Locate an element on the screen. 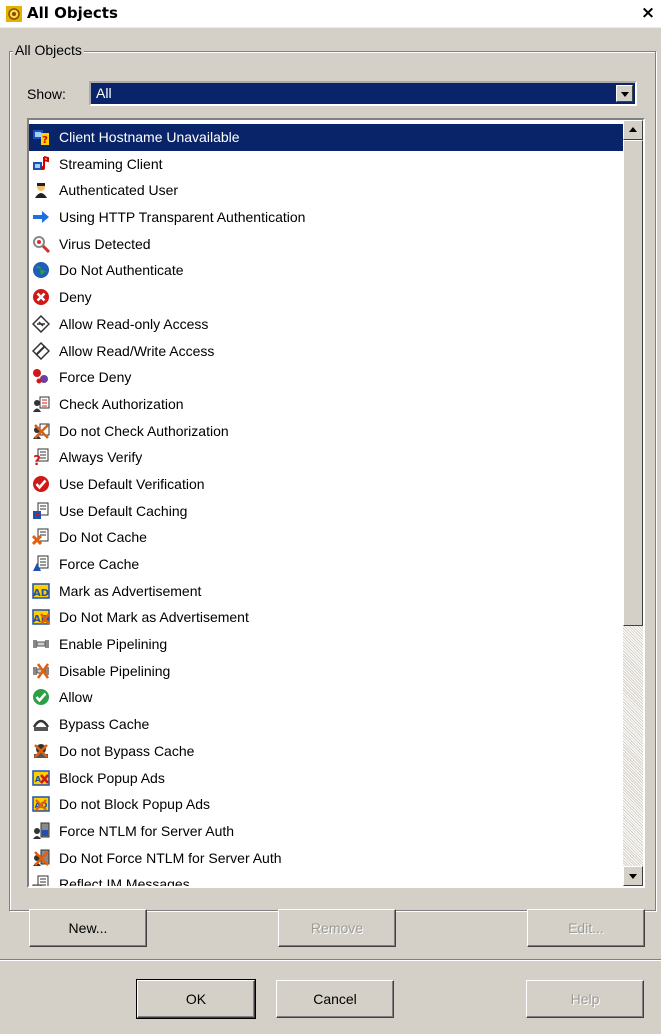 The height and width of the screenshot is (1034, 661). green-check-icon is located at coordinates (41, 697).